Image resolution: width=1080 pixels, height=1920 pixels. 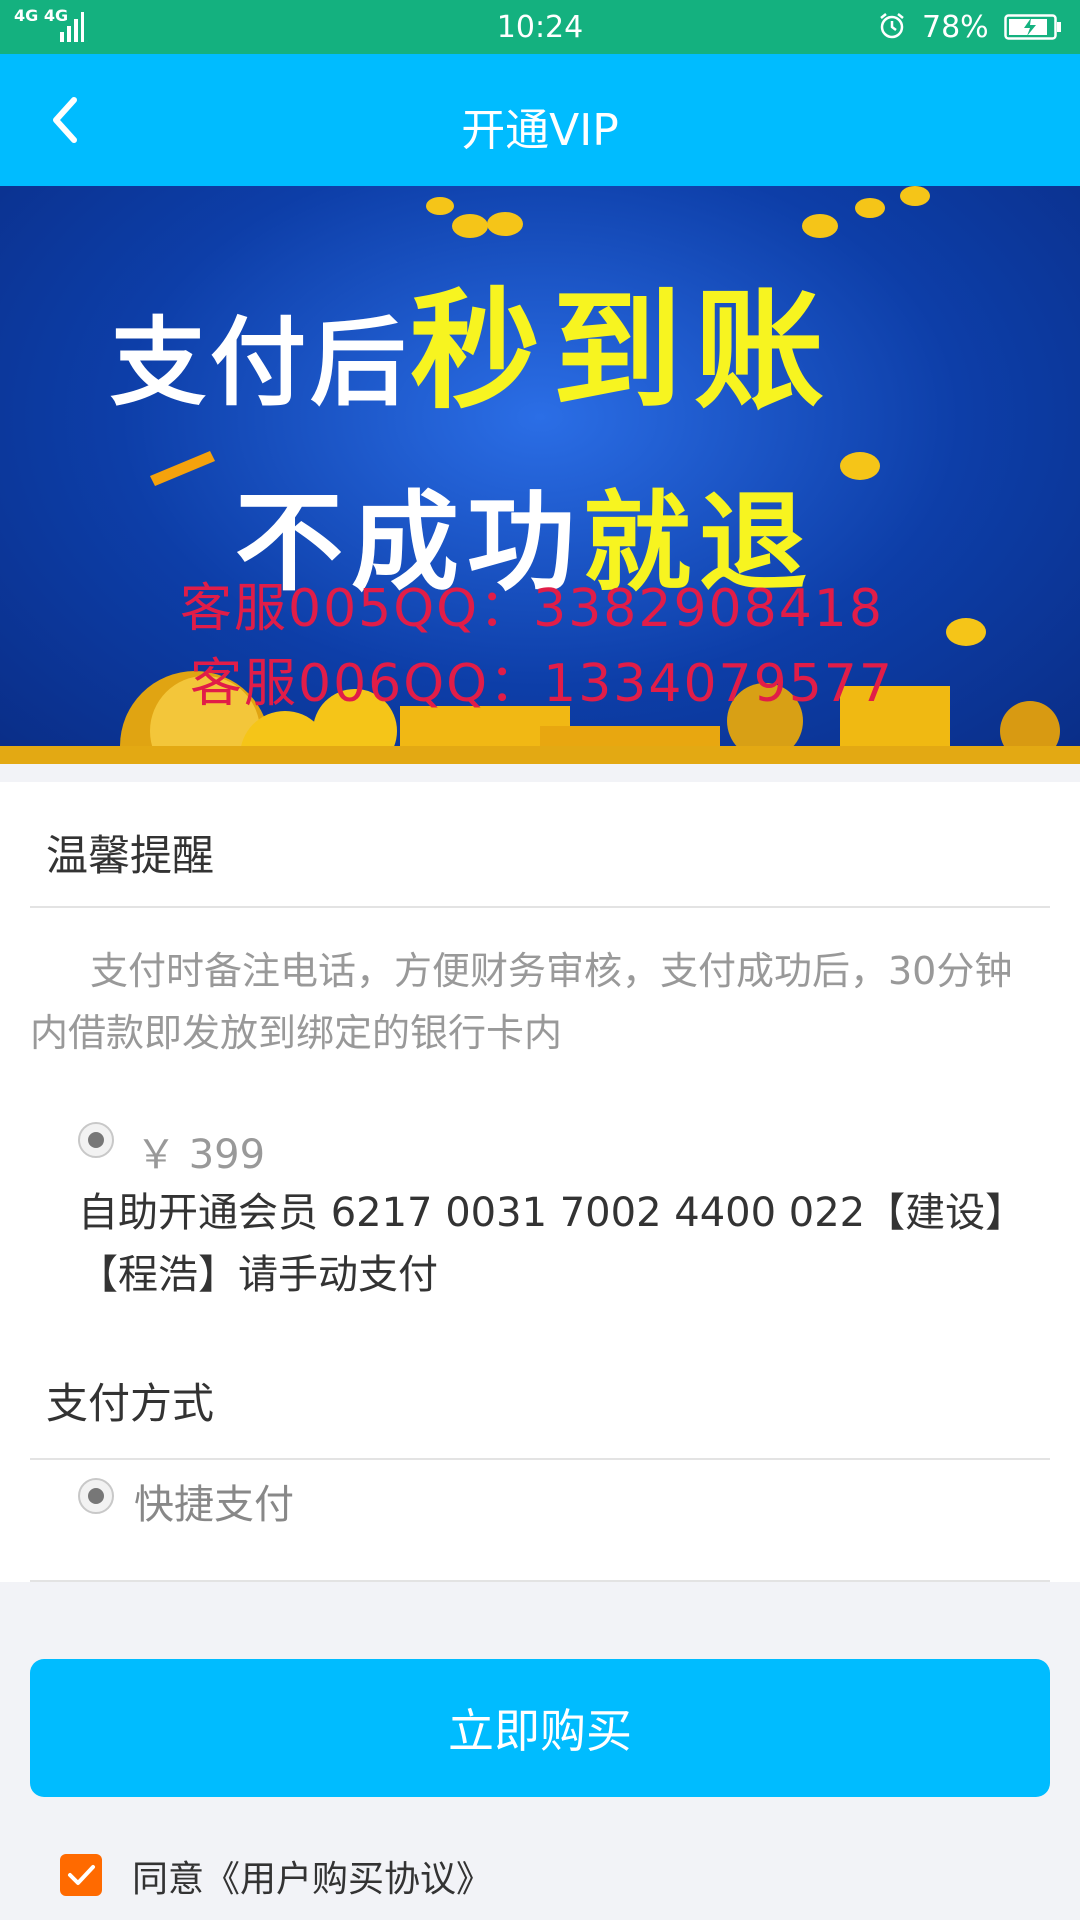 What do you see at coordinates (312, 1876) in the screenshot?
I see `agreement-link: 同意《用户购买协议》` at bounding box center [312, 1876].